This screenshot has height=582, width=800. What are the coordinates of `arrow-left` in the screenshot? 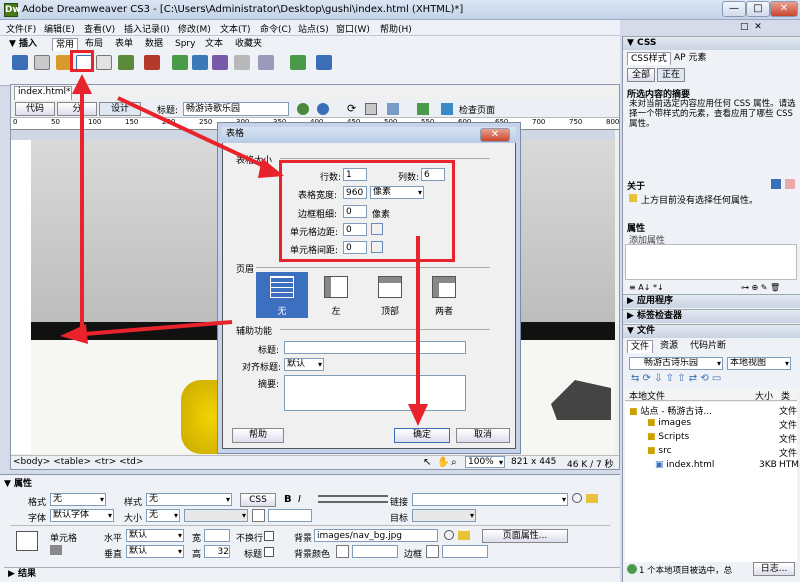 It's located at (158, 328).